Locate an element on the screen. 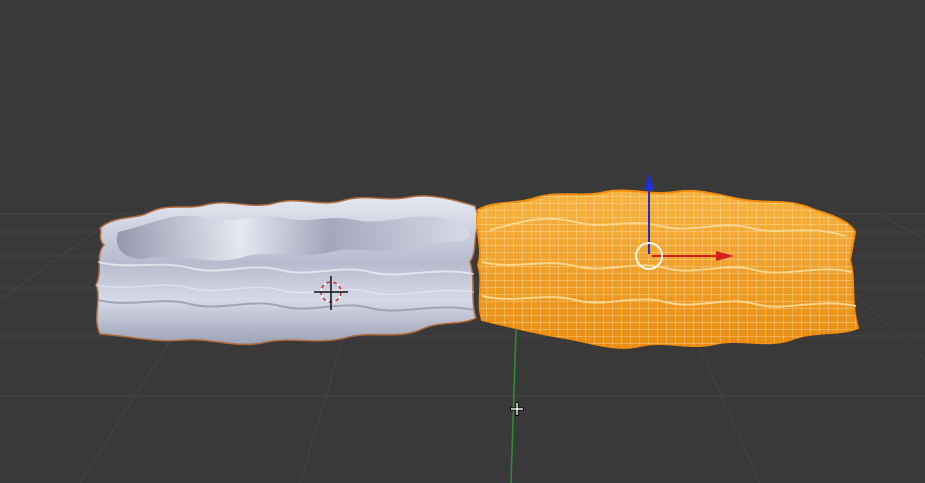  wavy-disc-wireframe is located at coordinates (668, 269).